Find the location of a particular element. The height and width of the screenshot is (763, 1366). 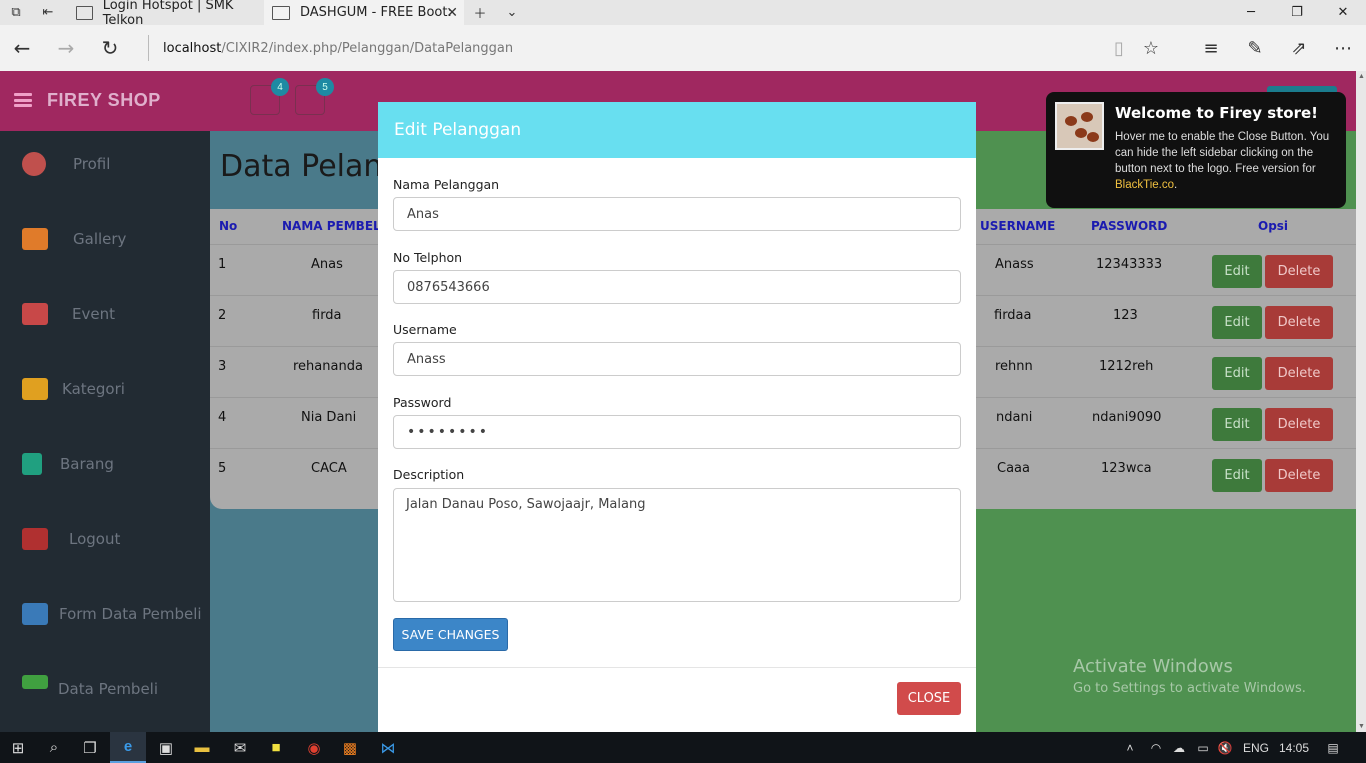

cell-password: 12343333 is located at coordinates (1129, 264).